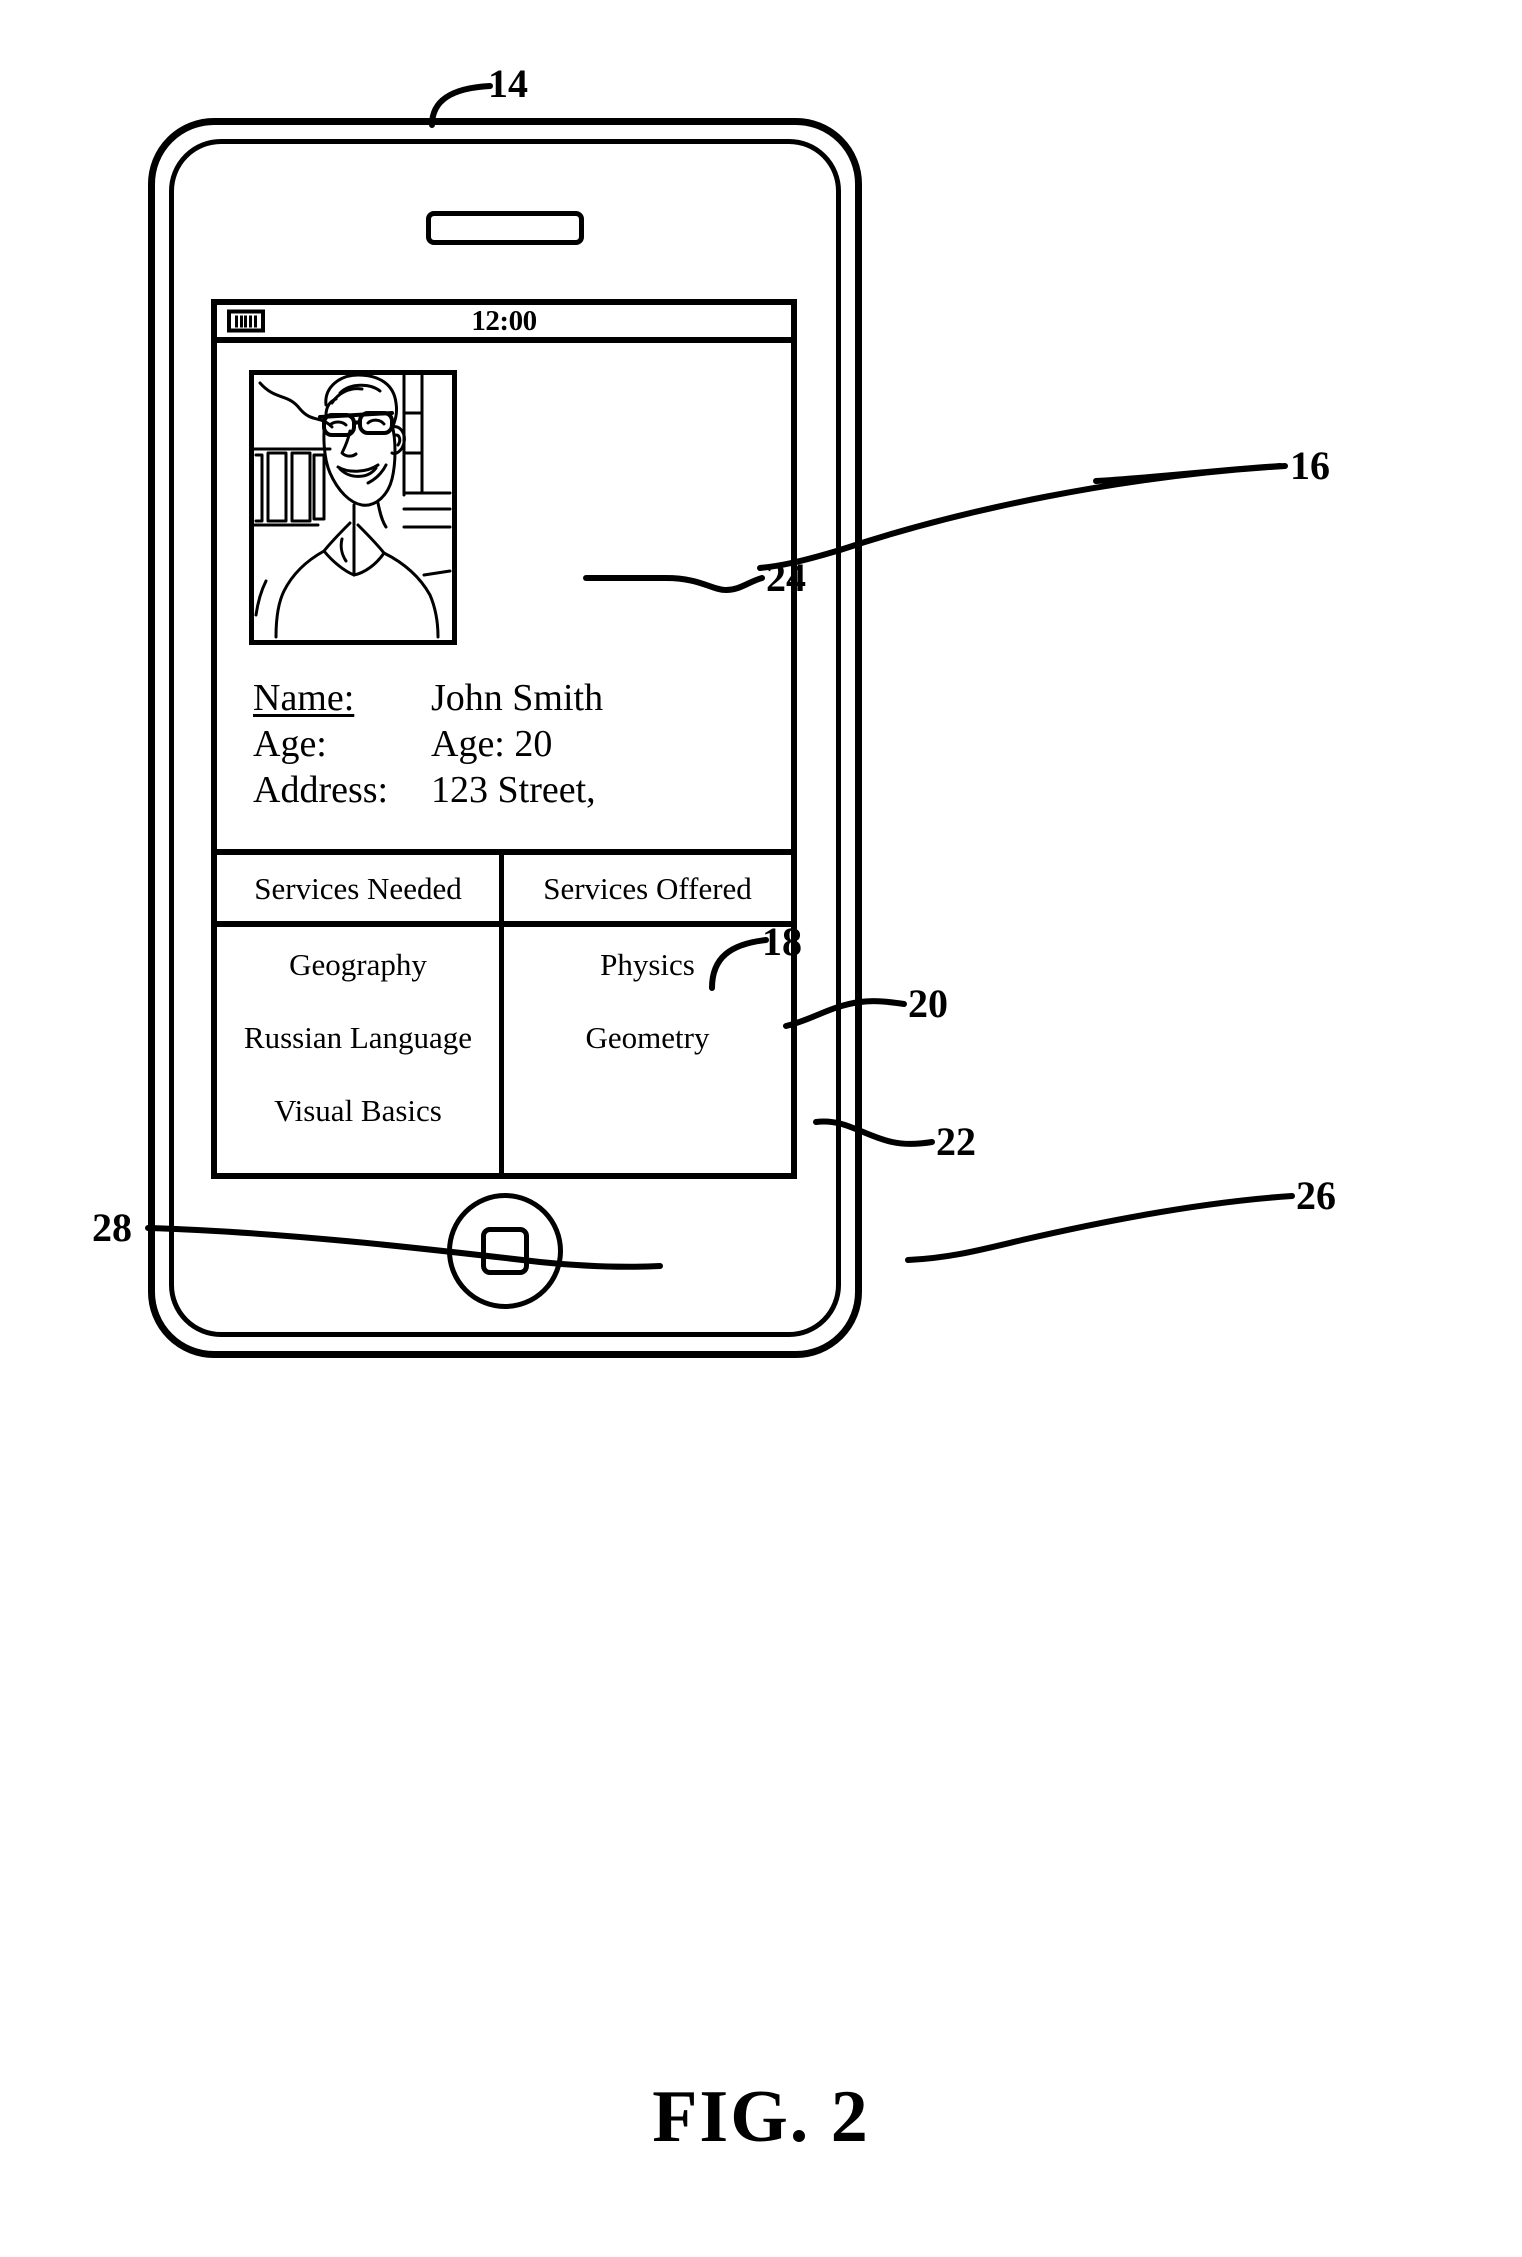 The width and height of the screenshot is (1522, 2257). I want to click on list-item: Physics, so click(647, 964).